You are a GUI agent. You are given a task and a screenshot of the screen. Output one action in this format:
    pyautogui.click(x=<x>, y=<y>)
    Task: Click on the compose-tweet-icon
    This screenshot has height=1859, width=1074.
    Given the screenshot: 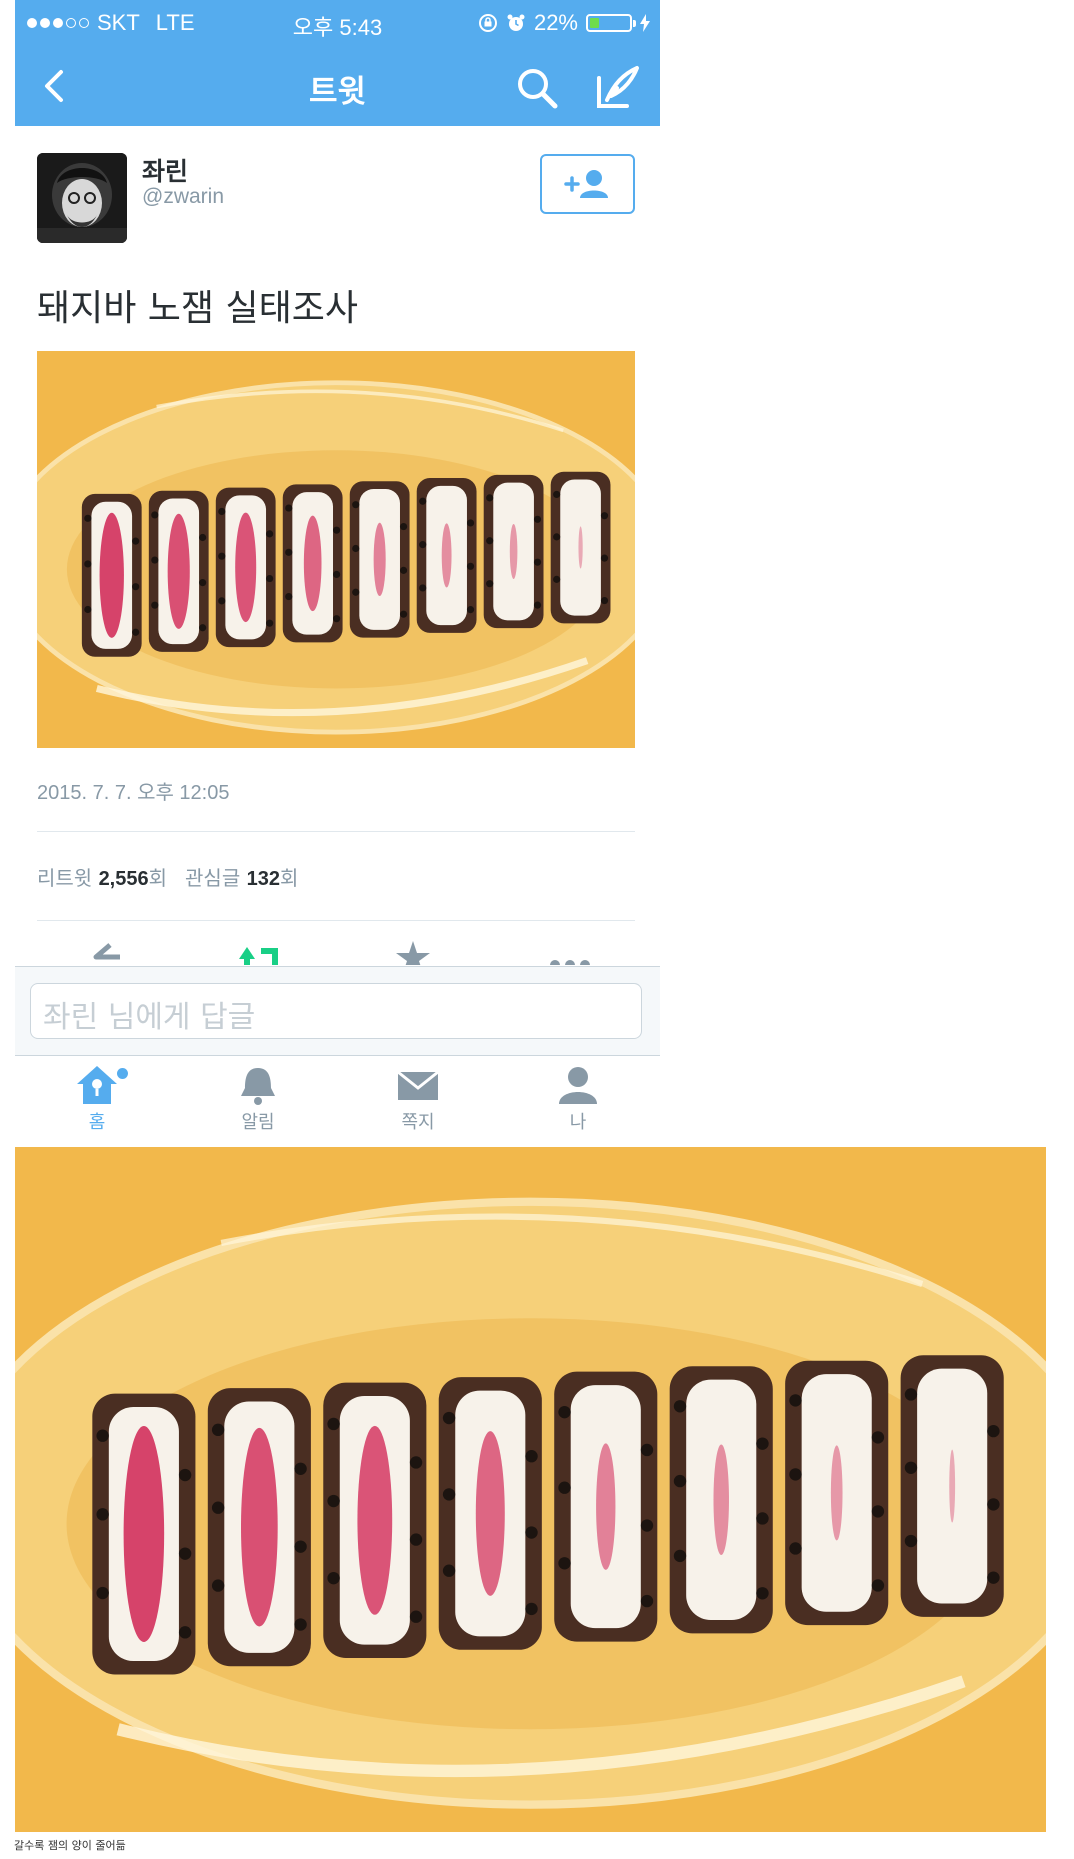 What is the action you would take?
    pyautogui.click(x=617, y=88)
    